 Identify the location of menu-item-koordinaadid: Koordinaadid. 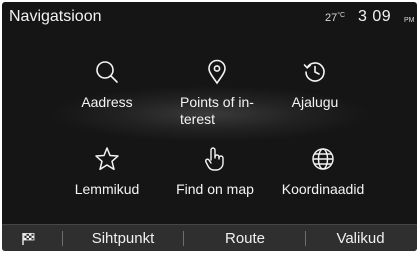
(323, 183).